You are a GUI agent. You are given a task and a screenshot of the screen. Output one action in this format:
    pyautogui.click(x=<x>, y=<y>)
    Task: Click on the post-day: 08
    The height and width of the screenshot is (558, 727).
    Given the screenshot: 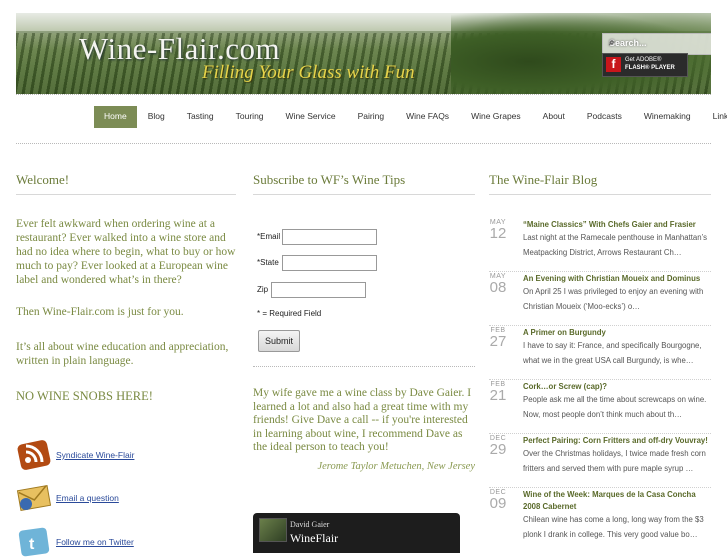 What is the action you would take?
    pyautogui.click(x=498, y=287)
    